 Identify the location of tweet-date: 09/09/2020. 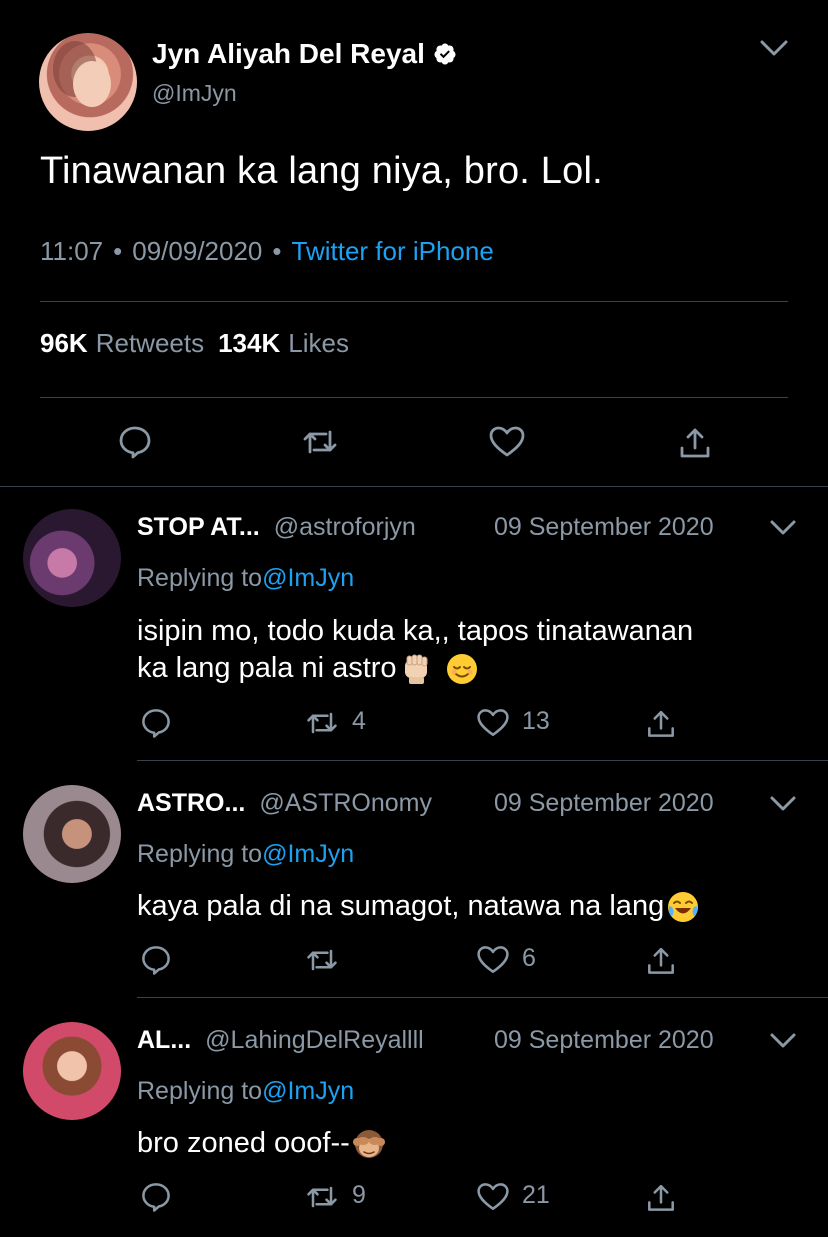
(197, 251).